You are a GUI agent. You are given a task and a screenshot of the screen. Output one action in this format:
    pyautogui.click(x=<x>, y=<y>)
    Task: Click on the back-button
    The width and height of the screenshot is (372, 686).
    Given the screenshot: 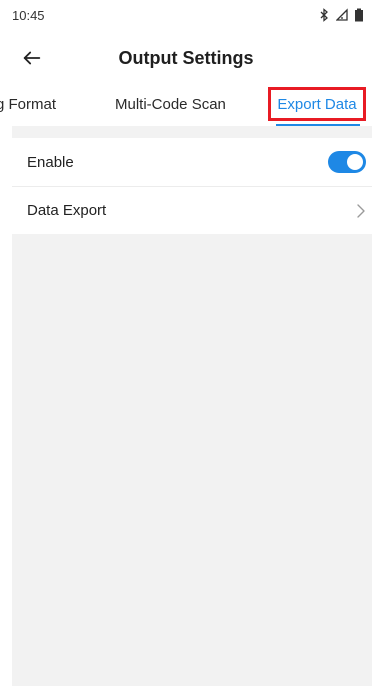 What is the action you would take?
    pyautogui.click(x=32, y=58)
    